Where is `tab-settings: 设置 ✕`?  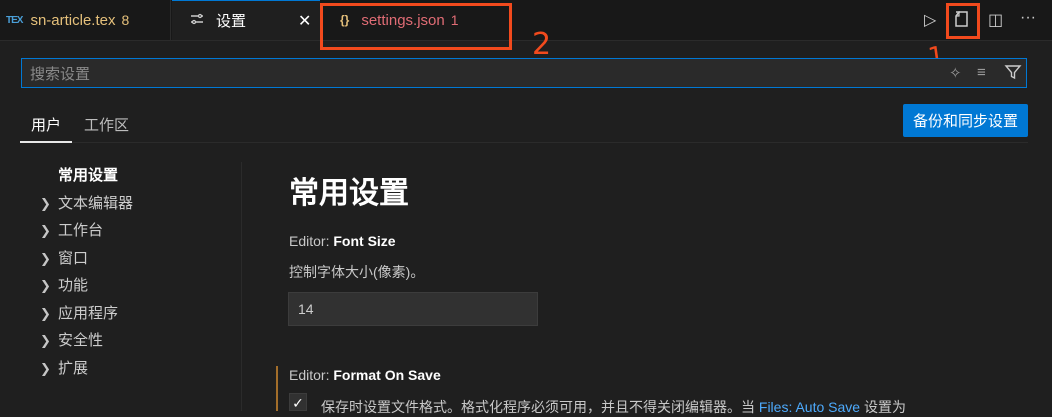 tab-settings: 设置 ✕ is located at coordinates (246, 20).